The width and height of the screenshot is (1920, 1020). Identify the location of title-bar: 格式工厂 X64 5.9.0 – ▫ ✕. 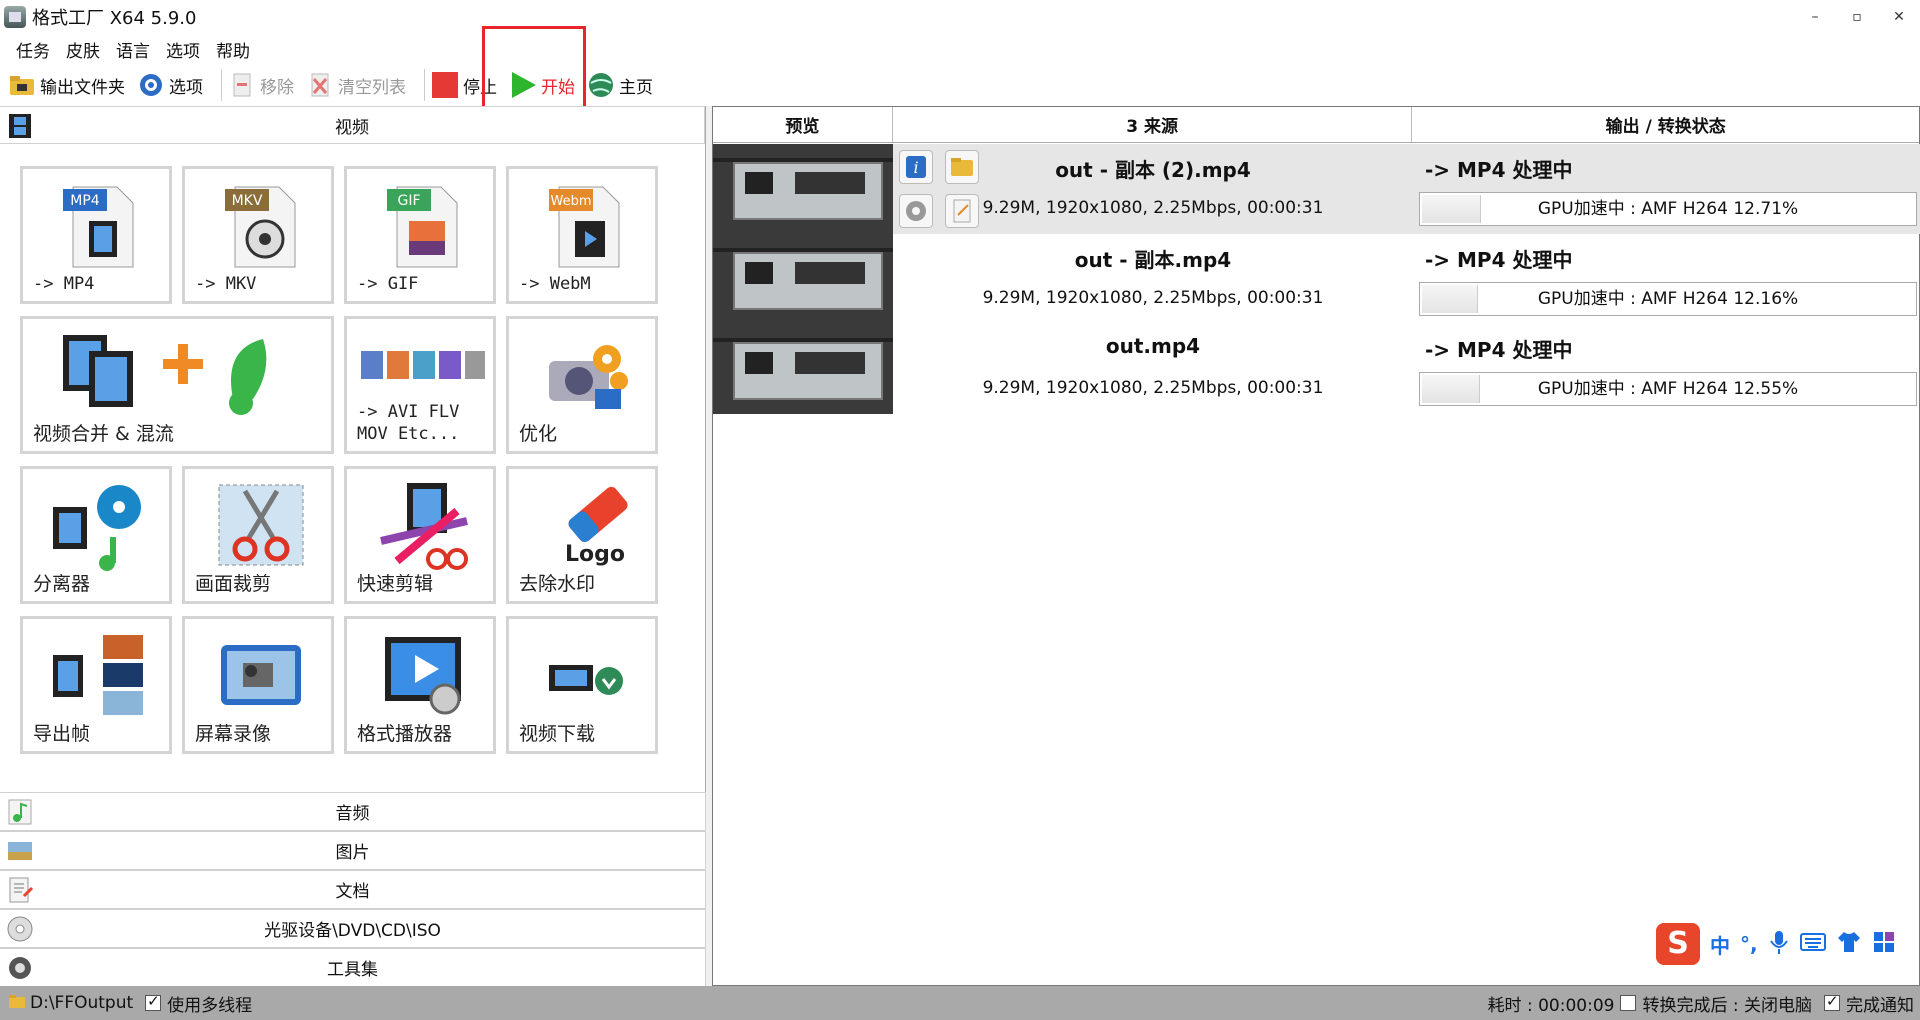
(960, 17).